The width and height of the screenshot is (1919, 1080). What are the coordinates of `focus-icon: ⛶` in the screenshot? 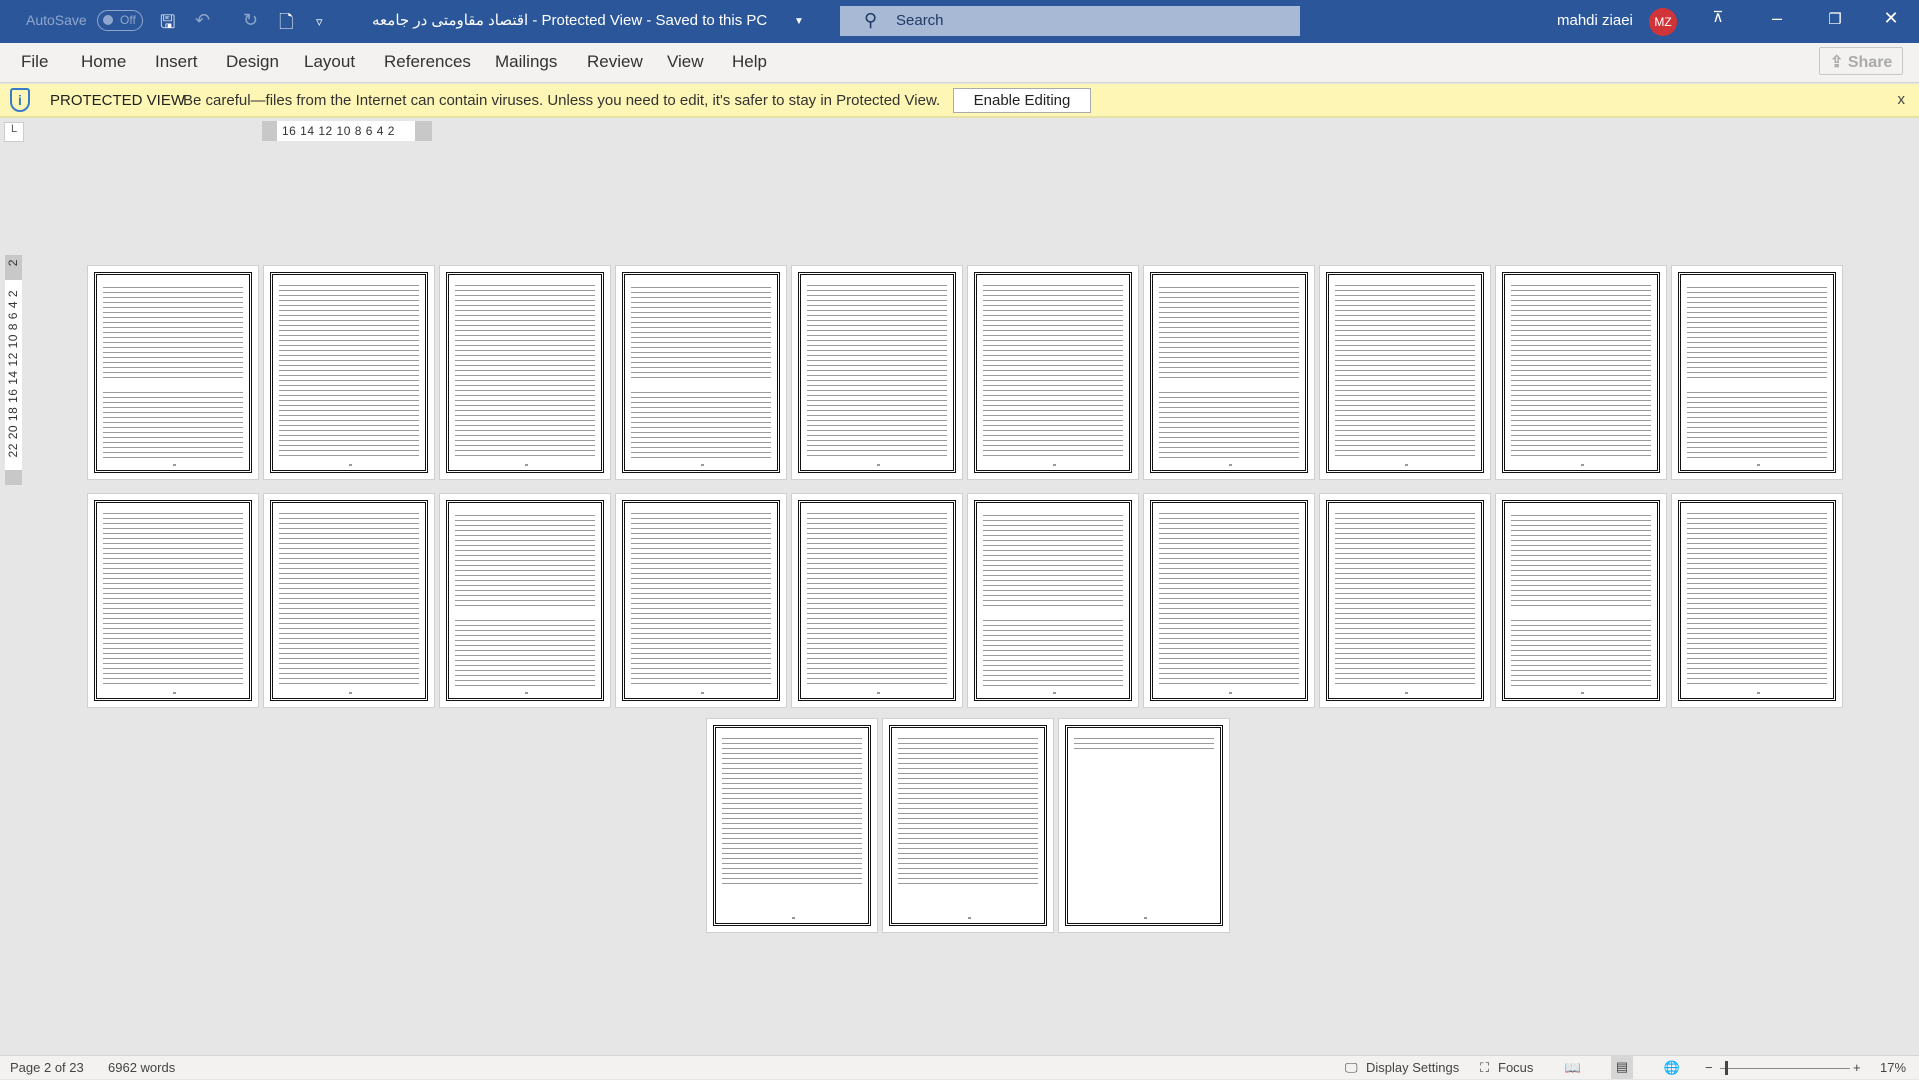 It's located at (1484, 1068).